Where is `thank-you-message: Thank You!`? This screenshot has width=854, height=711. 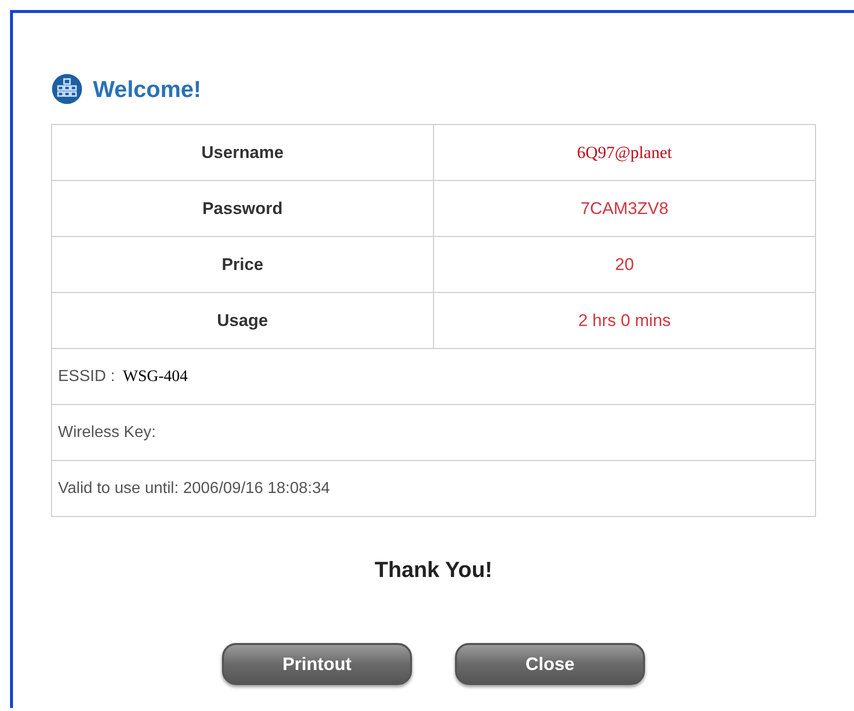
thank-you-message: Thank You! is located at coordinates (434, 570).